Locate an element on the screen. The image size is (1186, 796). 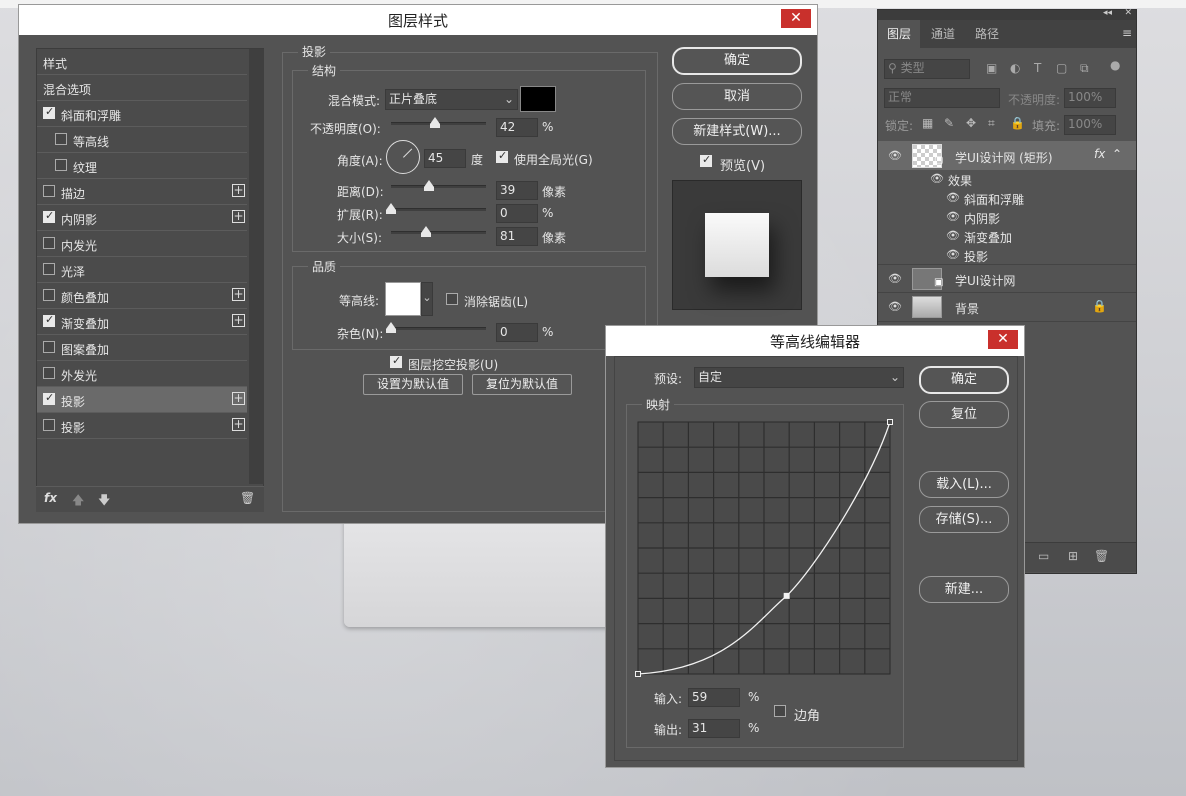
set-default-button: 设置为默认值 is located at coordinates (413, 384).